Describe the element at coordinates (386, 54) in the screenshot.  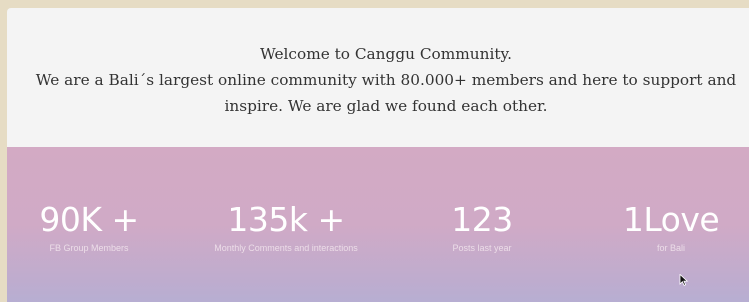
I see `welcome-title: Welcome to Canggu Community.` at that location.